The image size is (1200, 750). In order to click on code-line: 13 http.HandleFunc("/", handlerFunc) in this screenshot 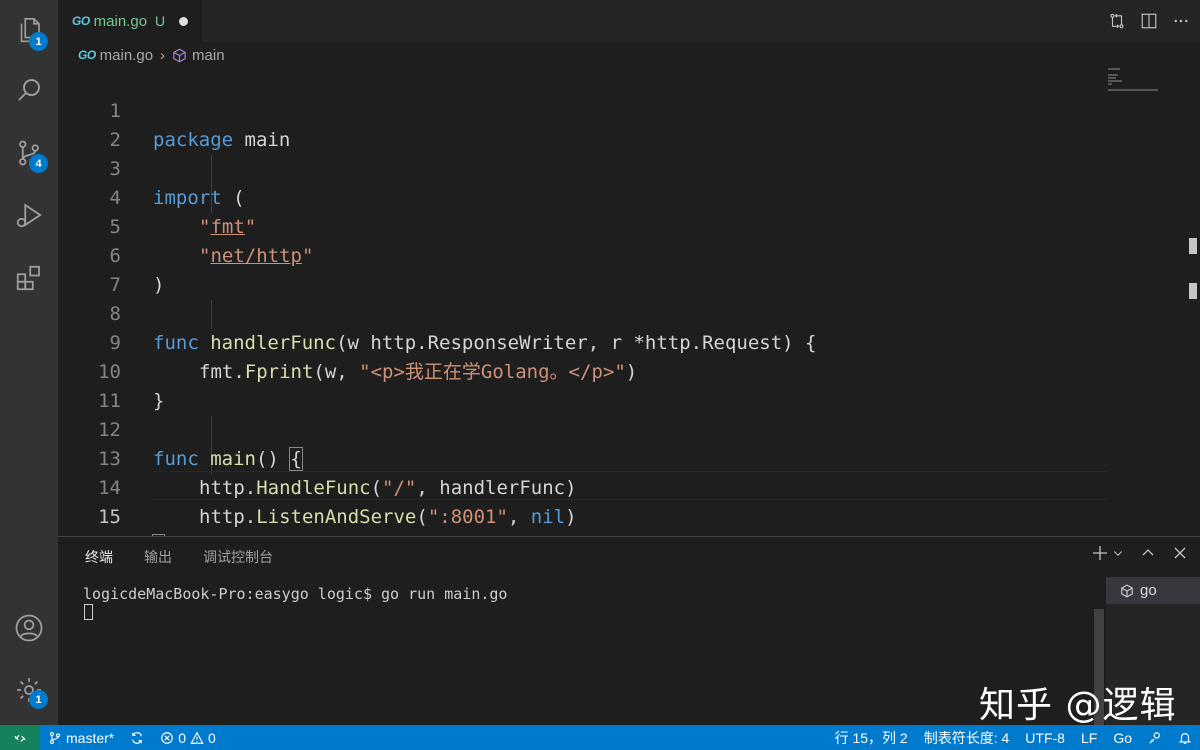, I will do `click(317, 457)`.